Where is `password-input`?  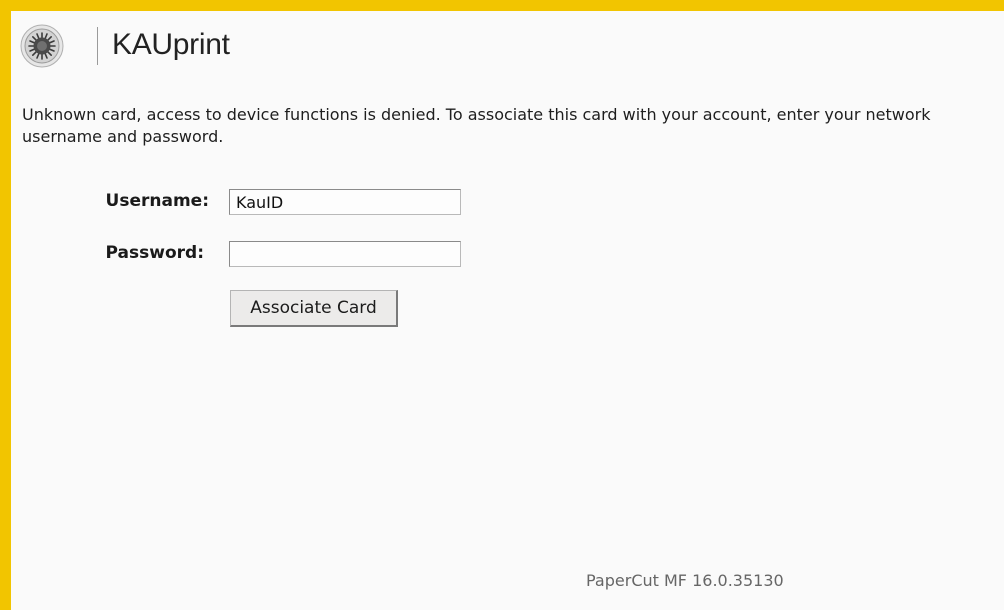 password-input is located at coordinates (345, 254).